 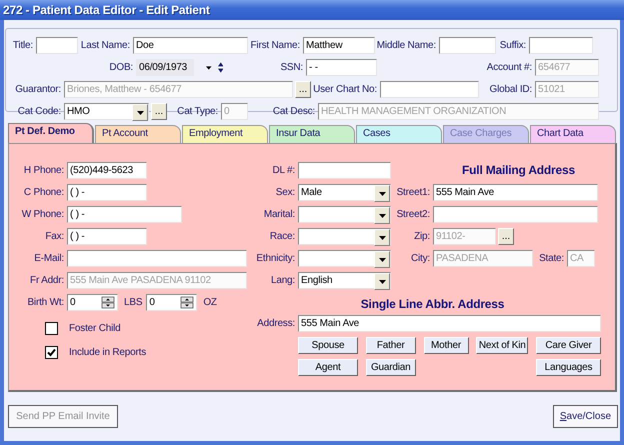 What do you see at coordinates (45, 302) in the screenshot?
I see `field-label: Birth Wt:` at bounding box center [45, 302].